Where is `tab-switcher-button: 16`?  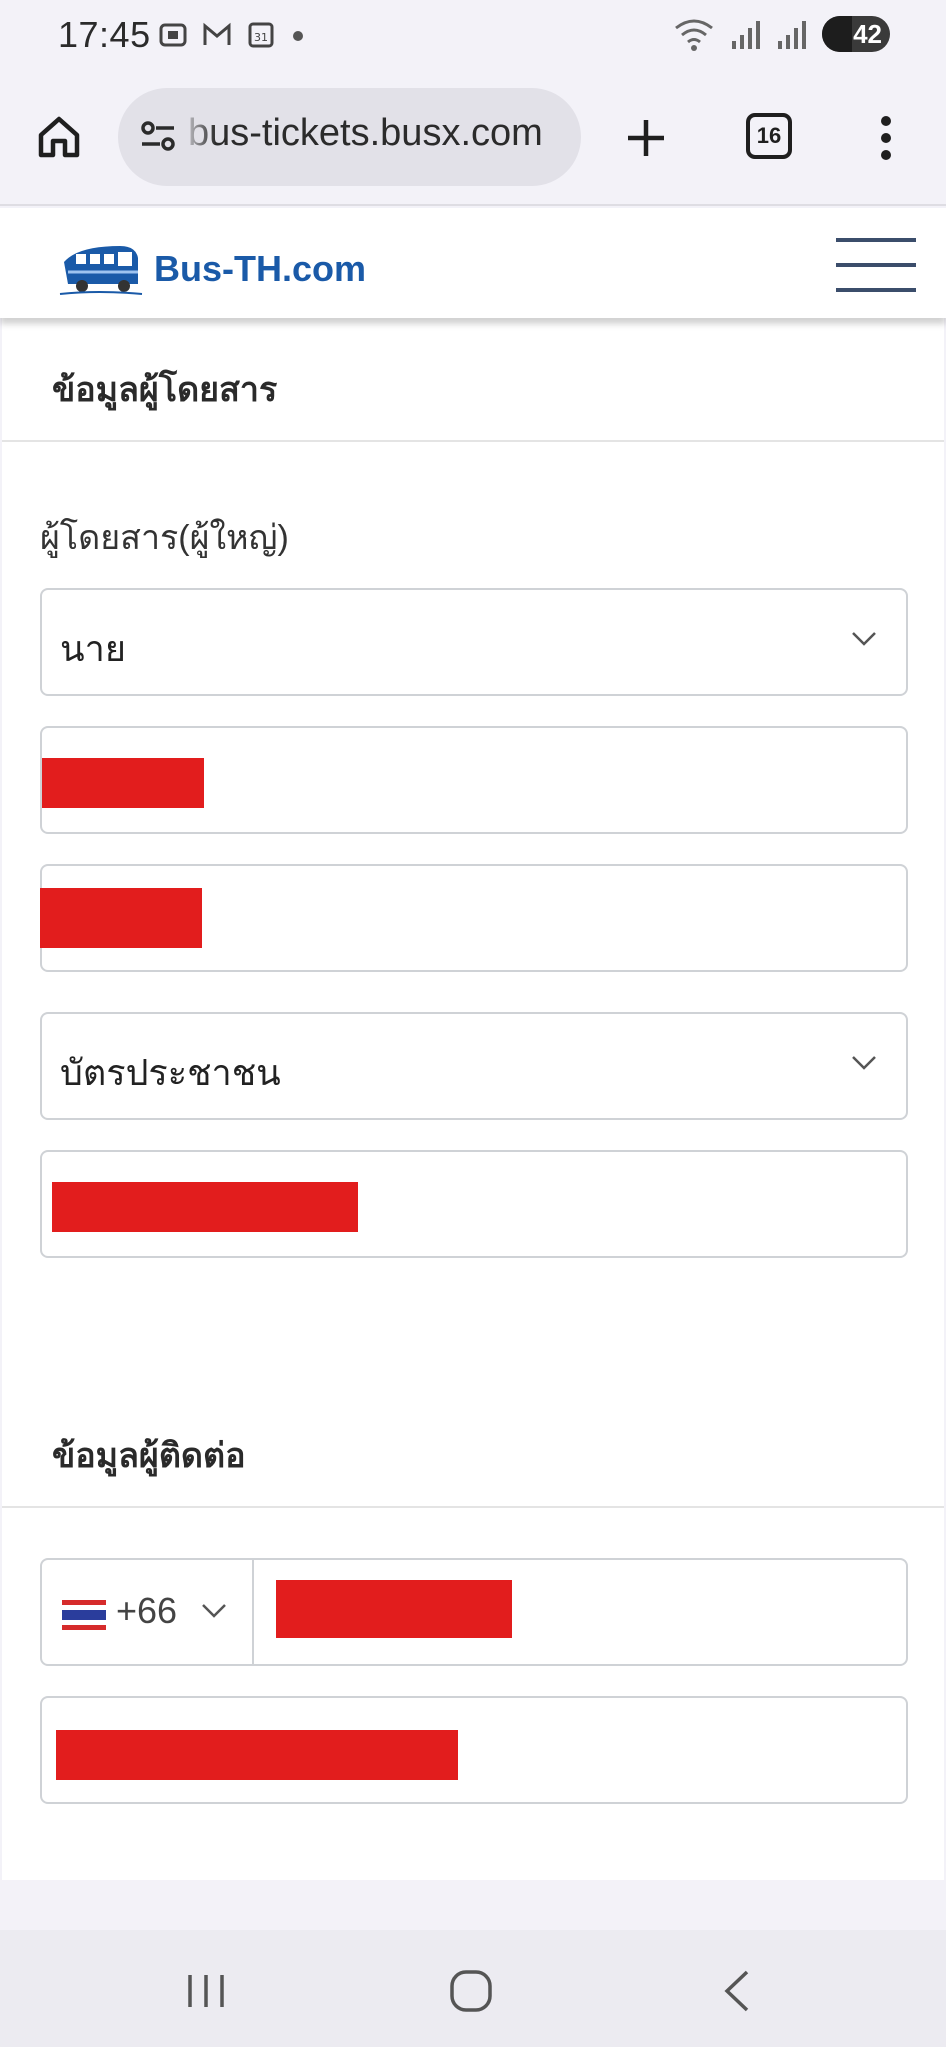
tab-switcher-button: 16 is located at coordinates (769, 136).